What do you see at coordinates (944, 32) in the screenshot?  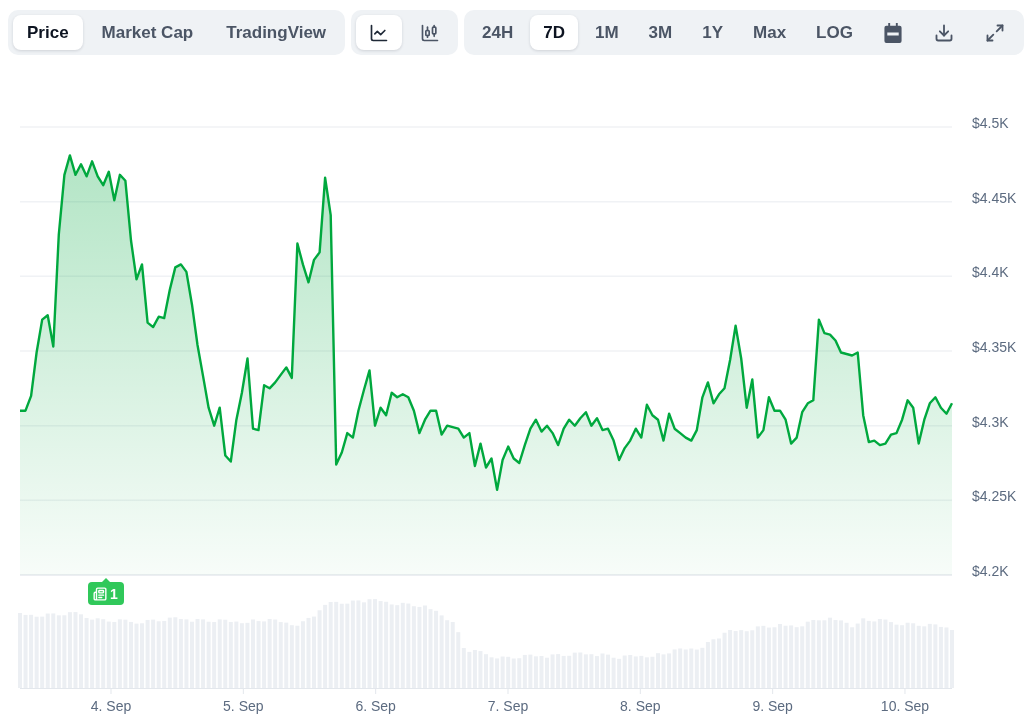 I see `download-icon` at bounding box center [944, 32].